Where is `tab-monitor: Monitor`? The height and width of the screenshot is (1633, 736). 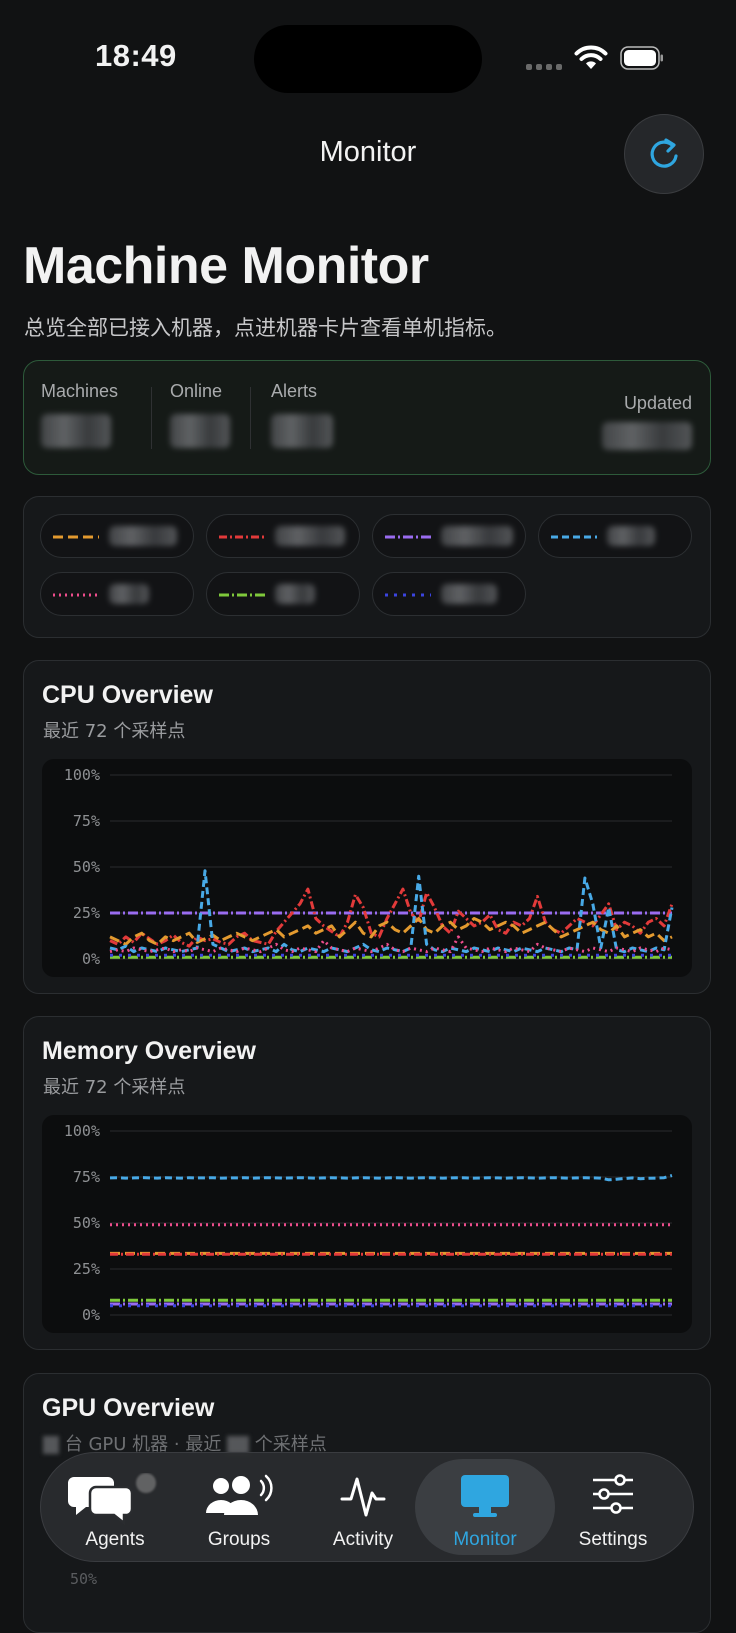
tab-monitor: Monitor is located at coordinates (485, 1507).